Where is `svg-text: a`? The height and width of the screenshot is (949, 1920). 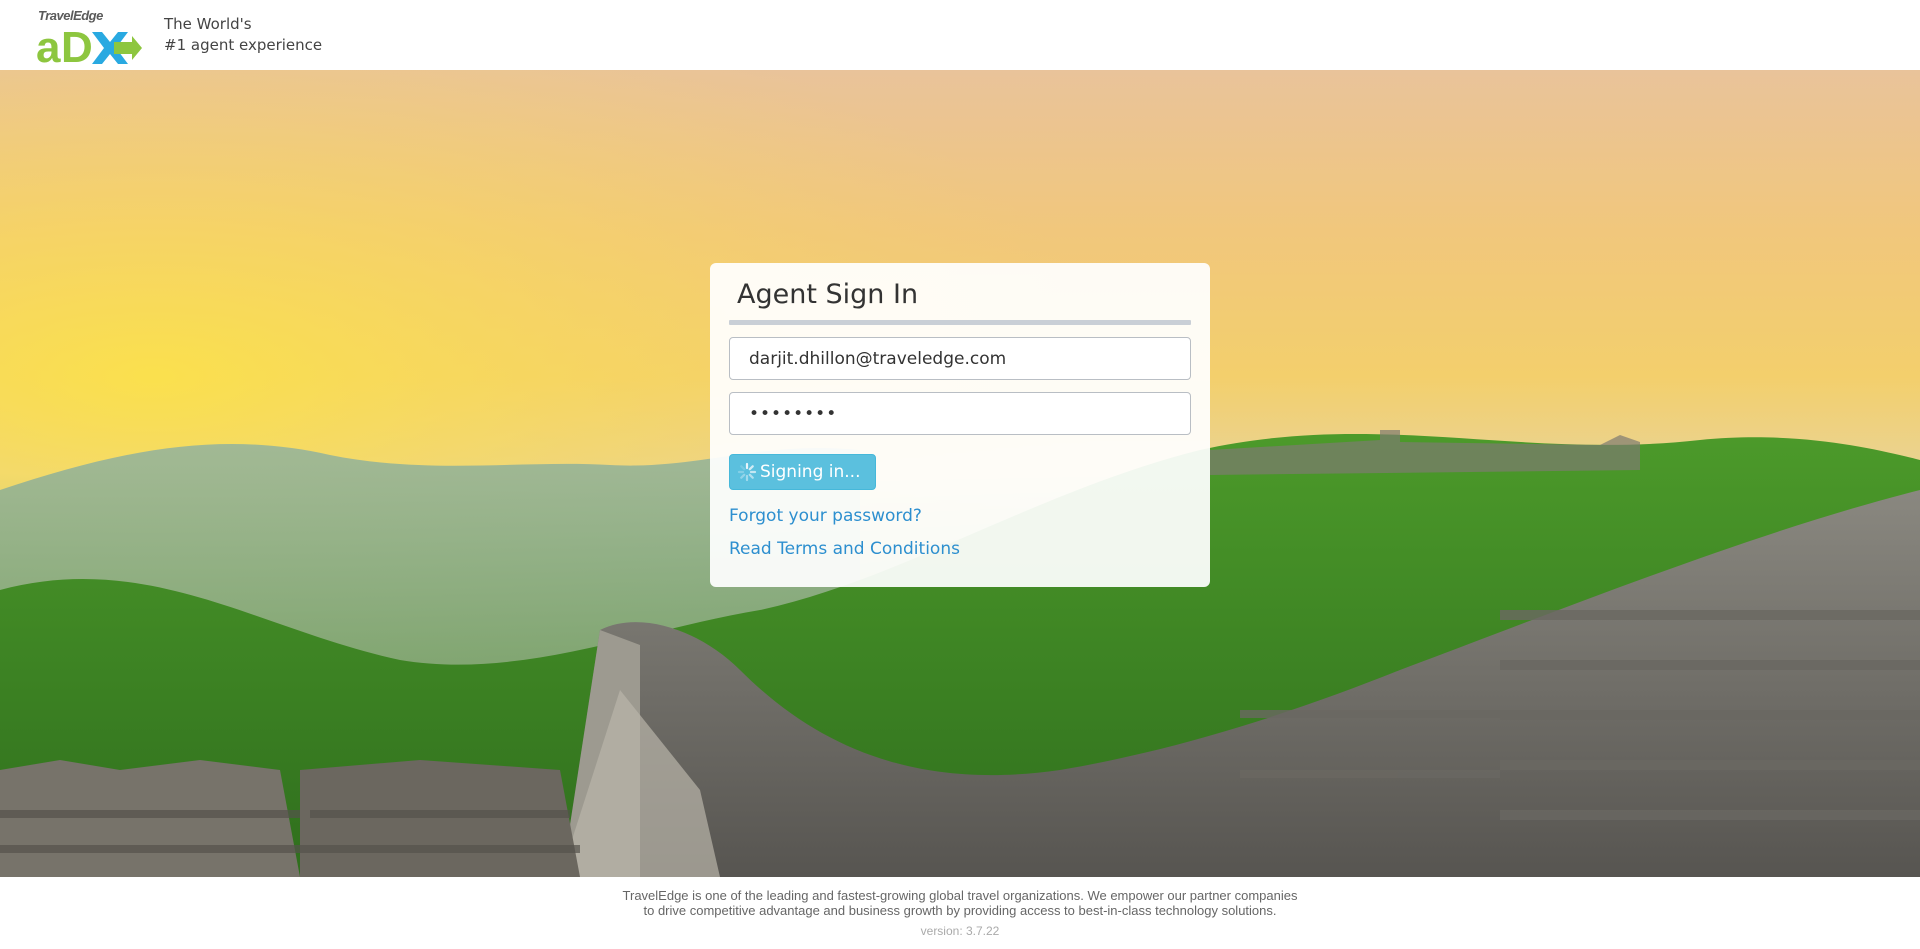 svg-text: a is located at coordinates (48, 45).